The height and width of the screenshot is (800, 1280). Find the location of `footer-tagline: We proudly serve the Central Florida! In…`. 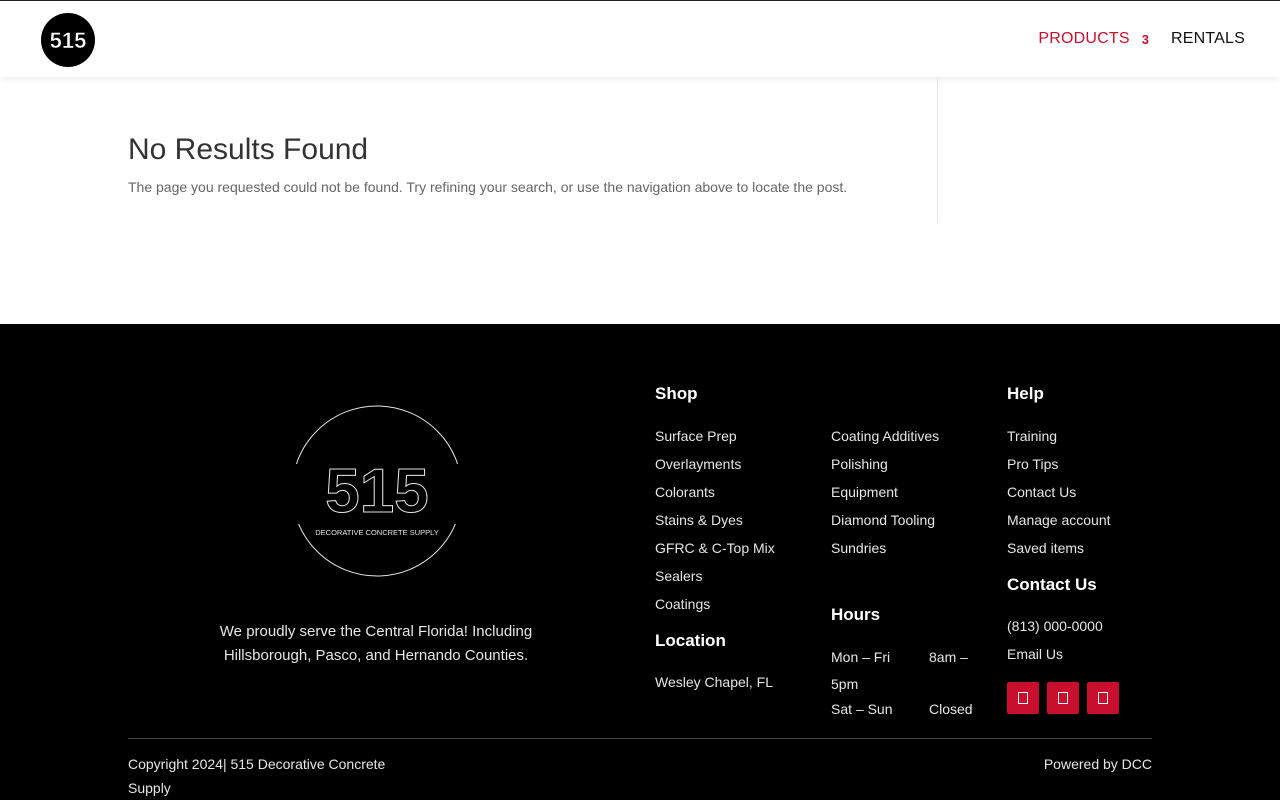

footer-tagline: We proudly serve the Central Florida! In… is located at coordinates (376, 643).